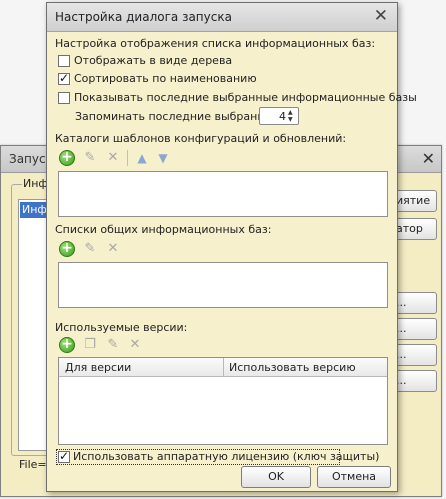  I want to click on dialog-titlebar: Настройка диалога запуска ✕, so click(222, 17).